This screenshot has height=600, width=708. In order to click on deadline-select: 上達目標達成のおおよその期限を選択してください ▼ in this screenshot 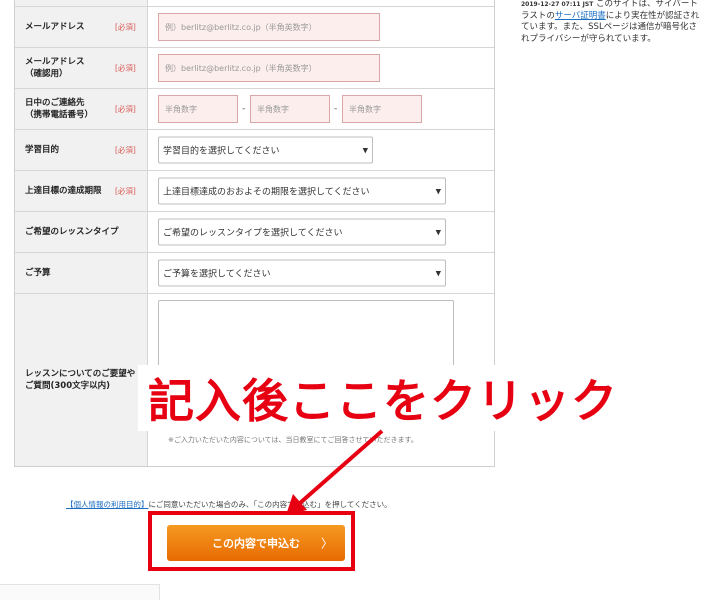, I will do `click(302, 191)`.